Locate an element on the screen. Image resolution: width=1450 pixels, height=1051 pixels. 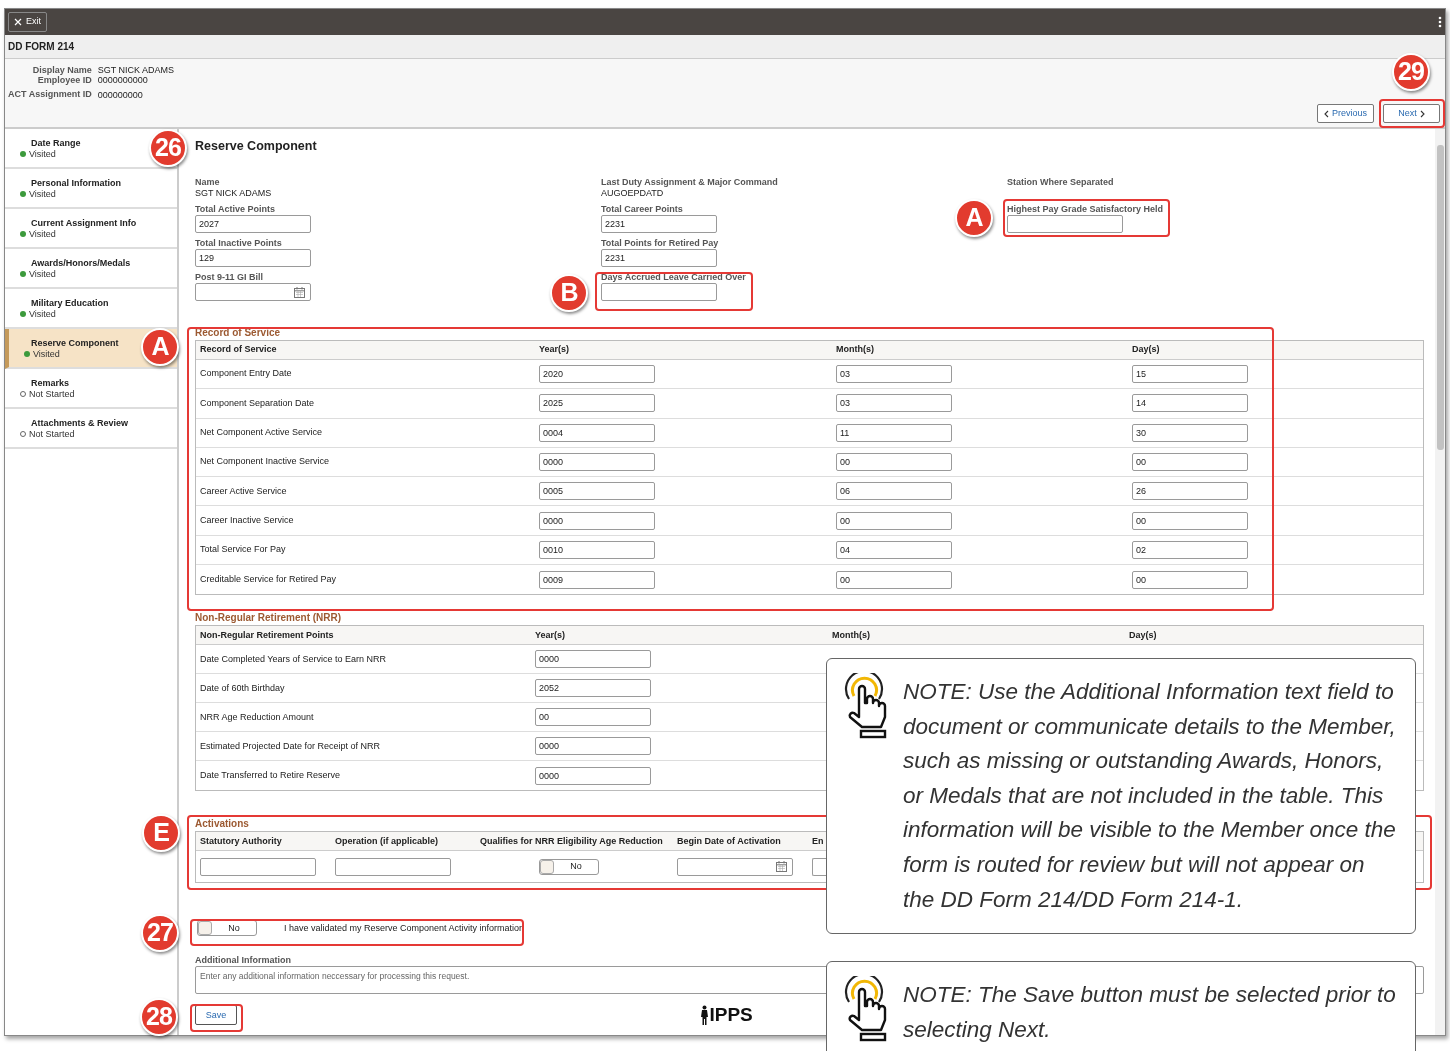
field-label: Post 9-11 GI Bill is located at coordinates (230, 277).